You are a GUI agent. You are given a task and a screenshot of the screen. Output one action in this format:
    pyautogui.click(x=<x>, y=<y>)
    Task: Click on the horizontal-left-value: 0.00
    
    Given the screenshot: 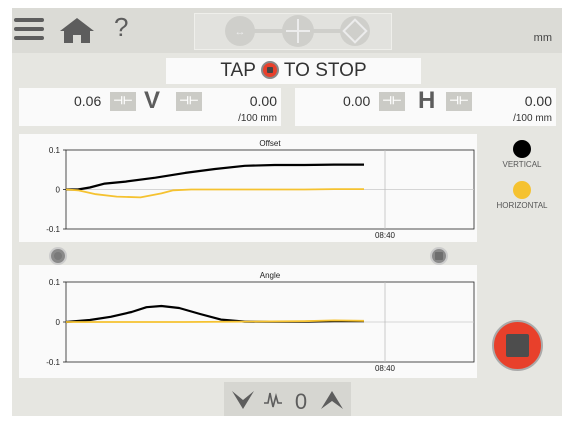 What is the action you would take?
    pyautogui.click(x=357, y=101)
    